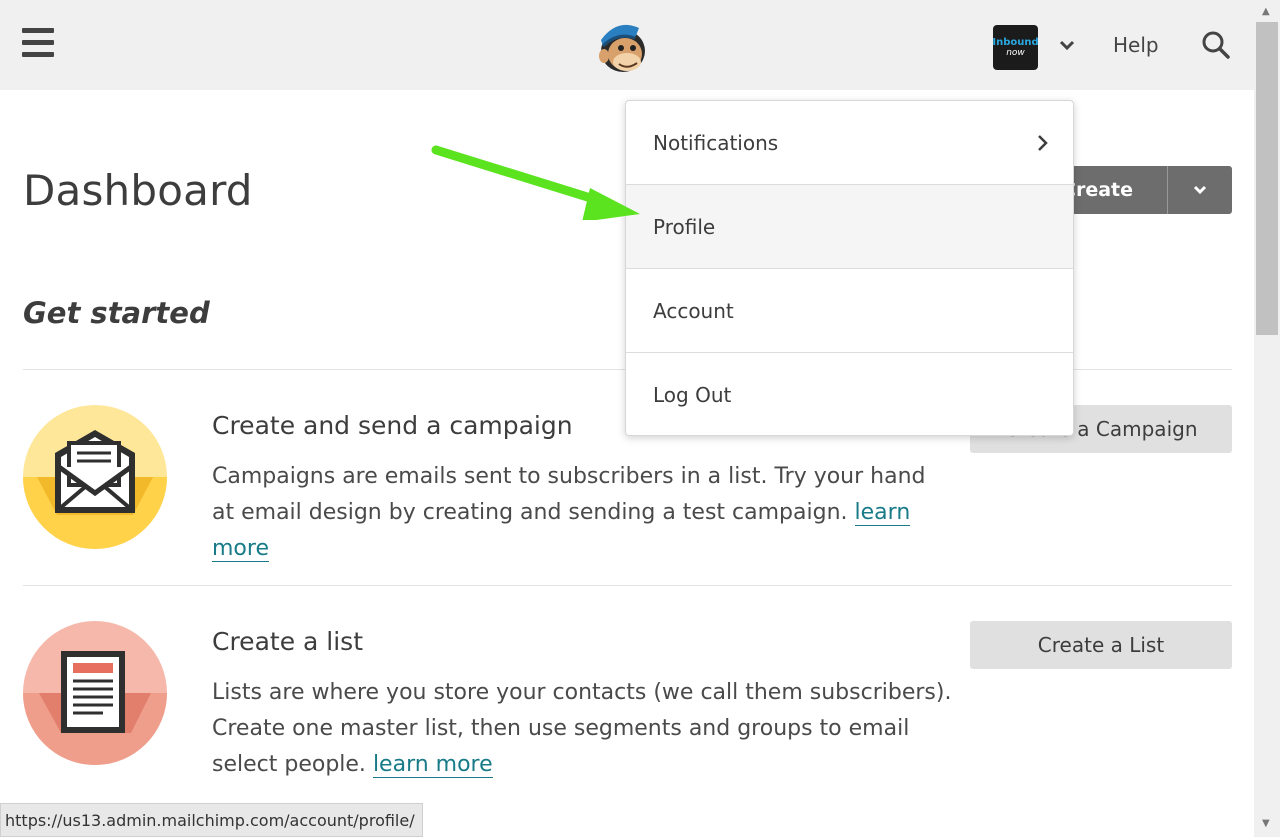 The image size is (1280, 837). What do you see at coordinates (1267, 418) in the screenshot?
I see `vertical-scrollbar: ▲ ▼` at bounding box center [1267, 418].